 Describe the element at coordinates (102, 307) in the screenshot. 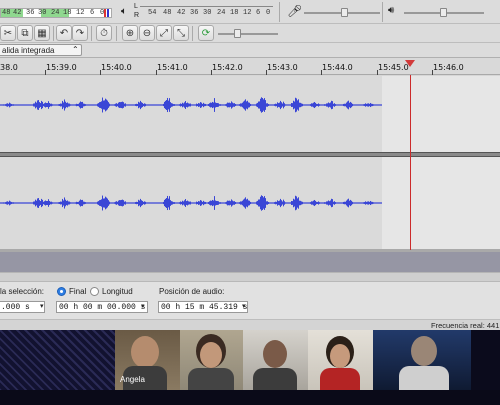

I see `selection-end-field: 00 h 00 m 00.000 s` at that location.